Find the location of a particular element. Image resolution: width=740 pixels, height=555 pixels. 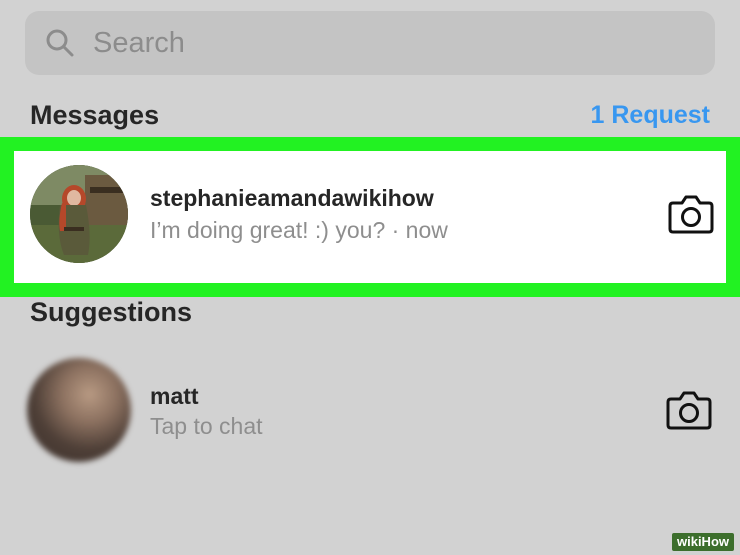

search-placeholder: Search is located at coordinates (139, 42).